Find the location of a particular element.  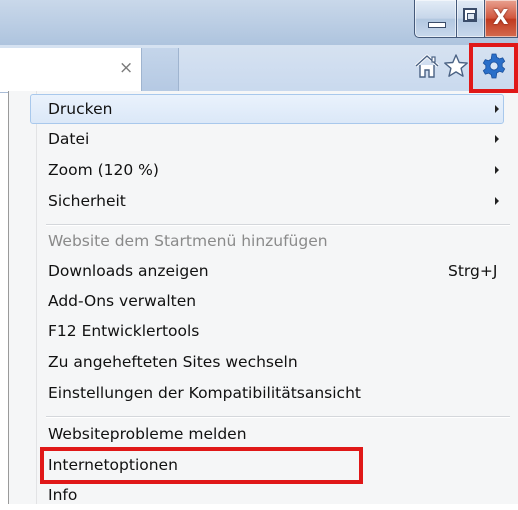

close-window-button: X is located at coordinates (501, 19).